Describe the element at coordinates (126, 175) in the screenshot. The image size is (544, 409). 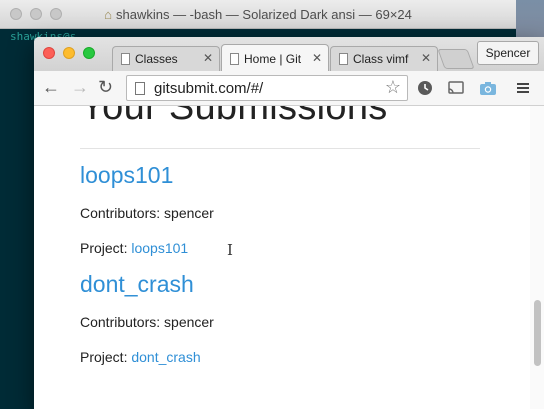
I see `submission-title-link: loops101` at that location.